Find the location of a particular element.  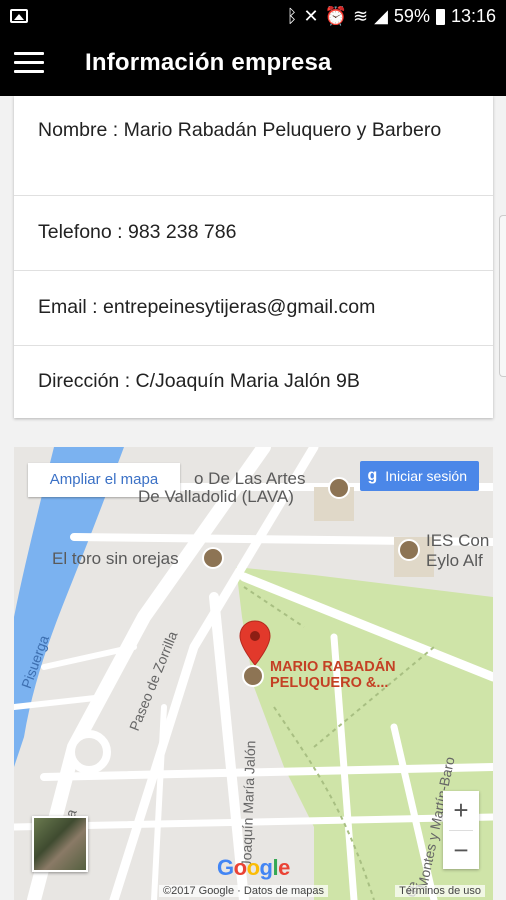

google-g-icon: g is located at coordinates (372, 475).